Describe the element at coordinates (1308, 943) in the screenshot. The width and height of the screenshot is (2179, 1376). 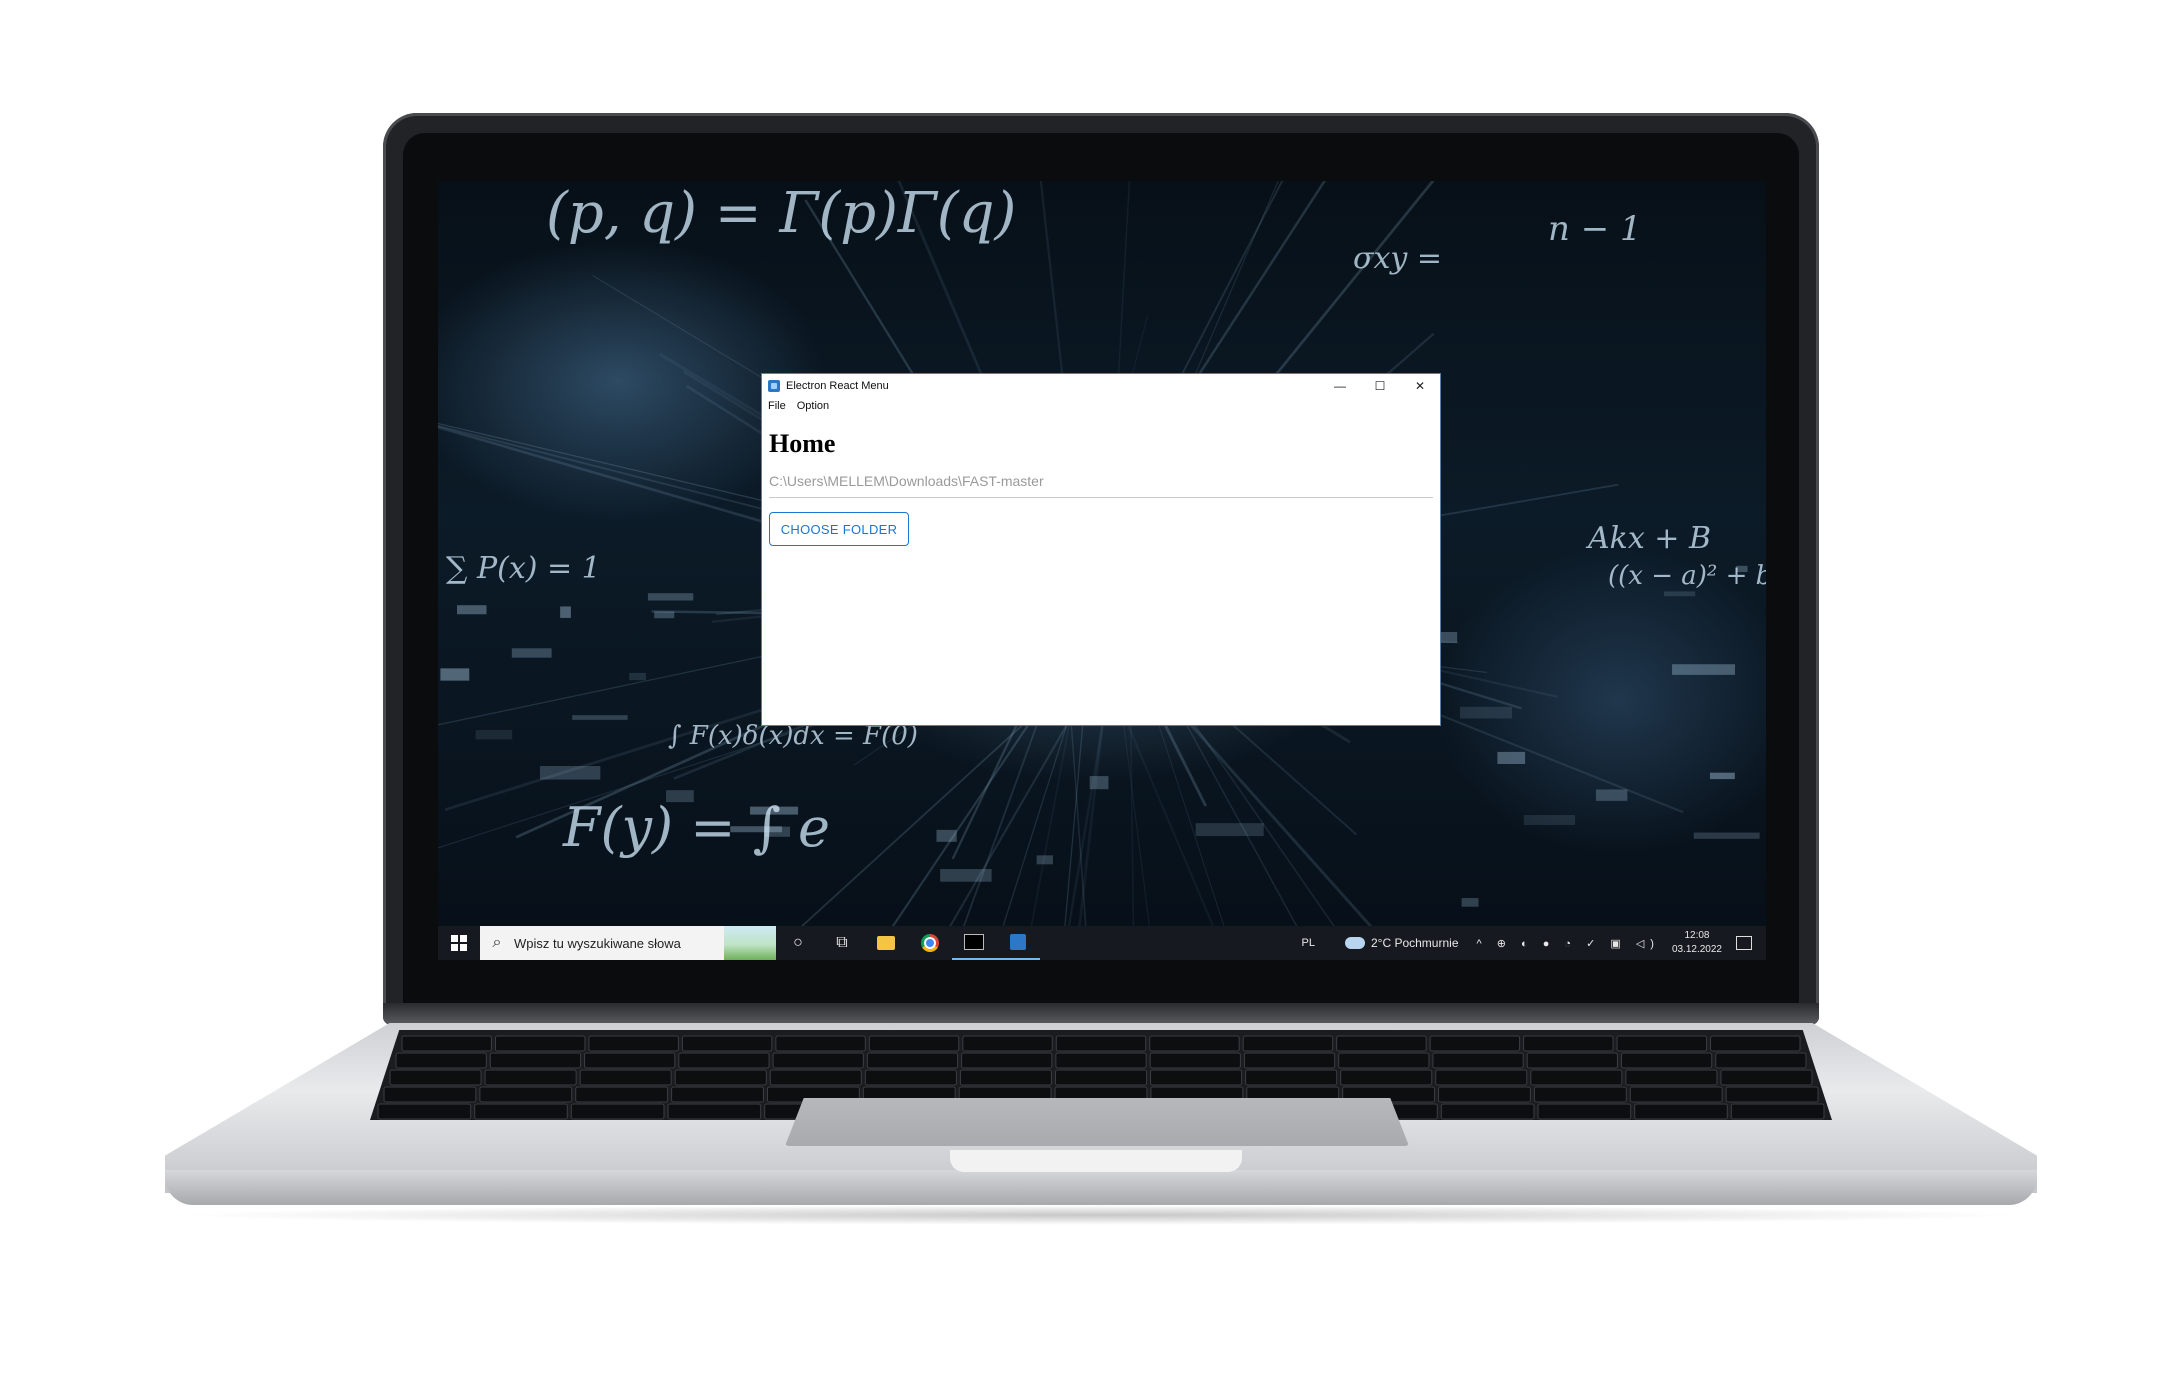
I see `language-indicator: PL` at that location.